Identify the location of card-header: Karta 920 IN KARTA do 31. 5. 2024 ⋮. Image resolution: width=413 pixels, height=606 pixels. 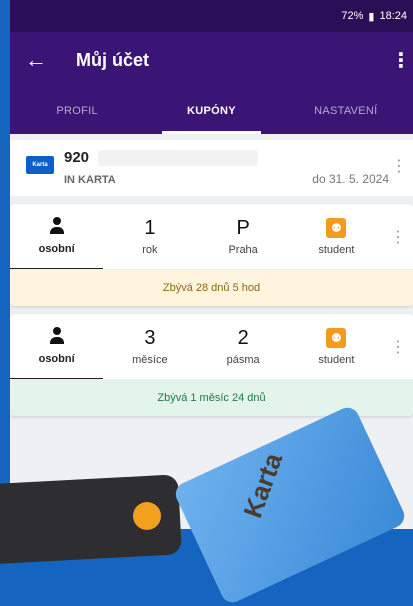
(211, 168).